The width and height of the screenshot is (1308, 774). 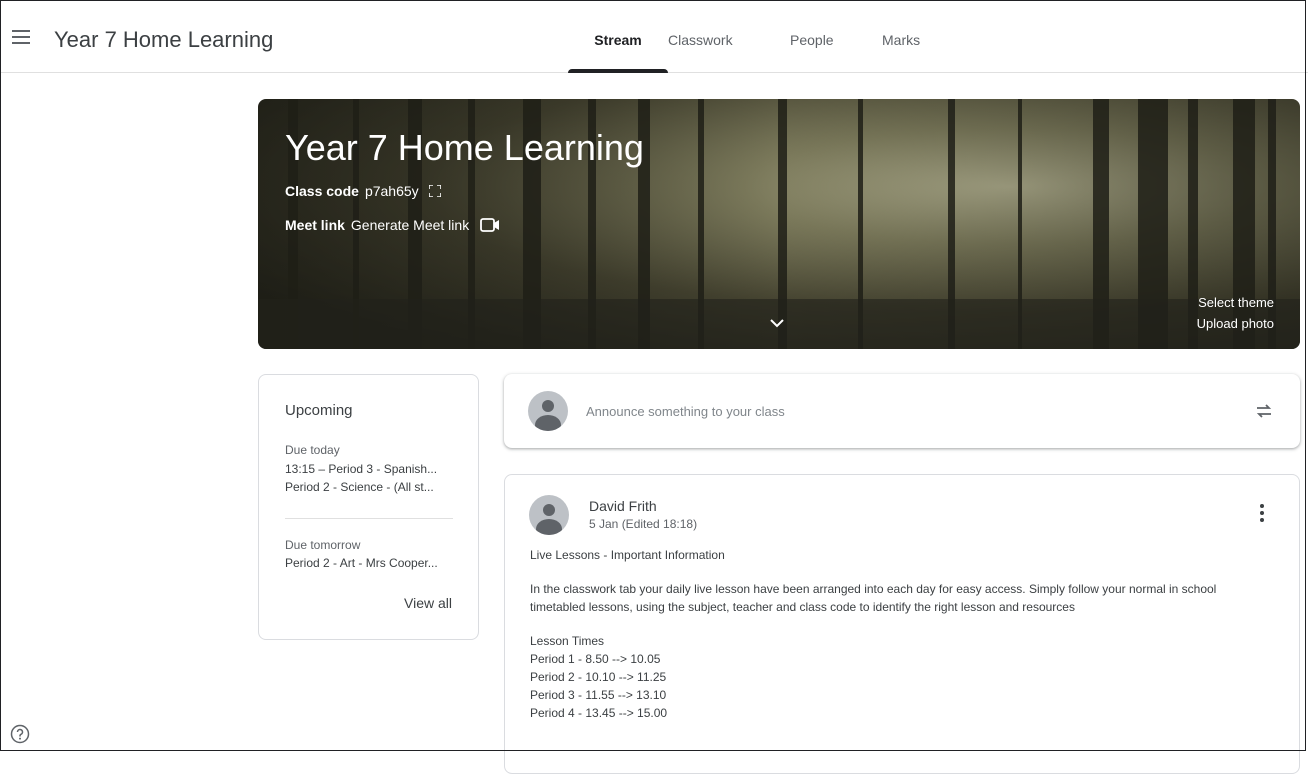 I want to click on tab-people: People, so click(x=836, y=36).